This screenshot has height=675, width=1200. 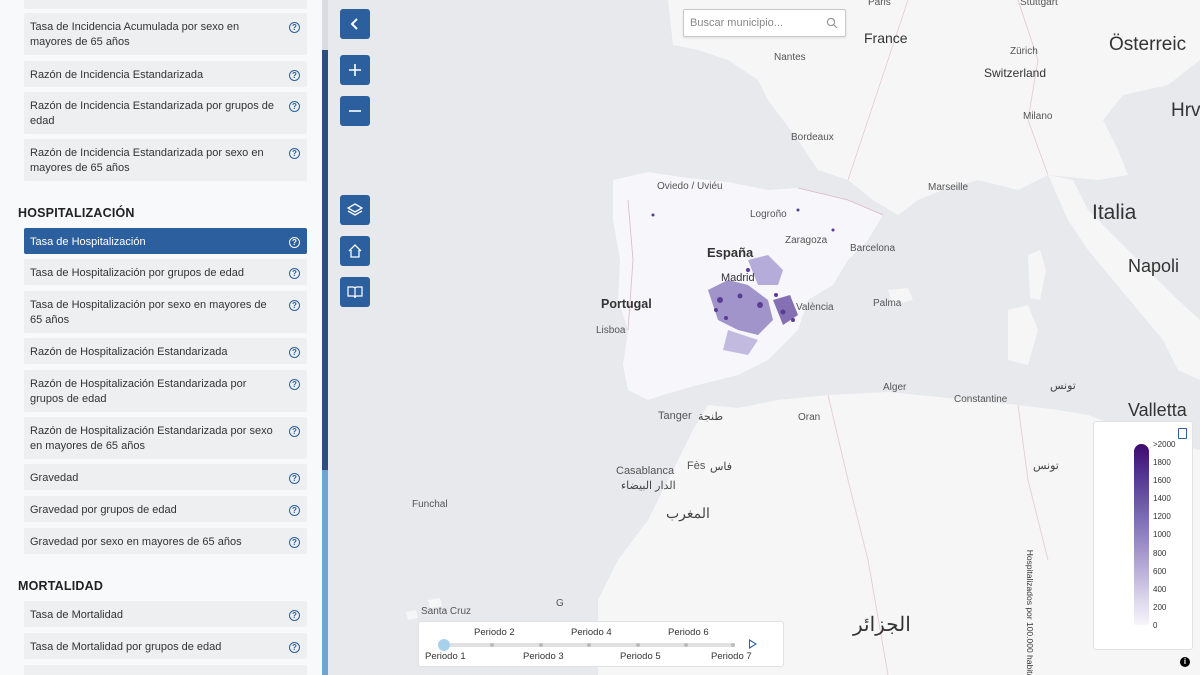 I want to click on timeline-label-period-5: Periodo 5, so click(x=640, y=656).